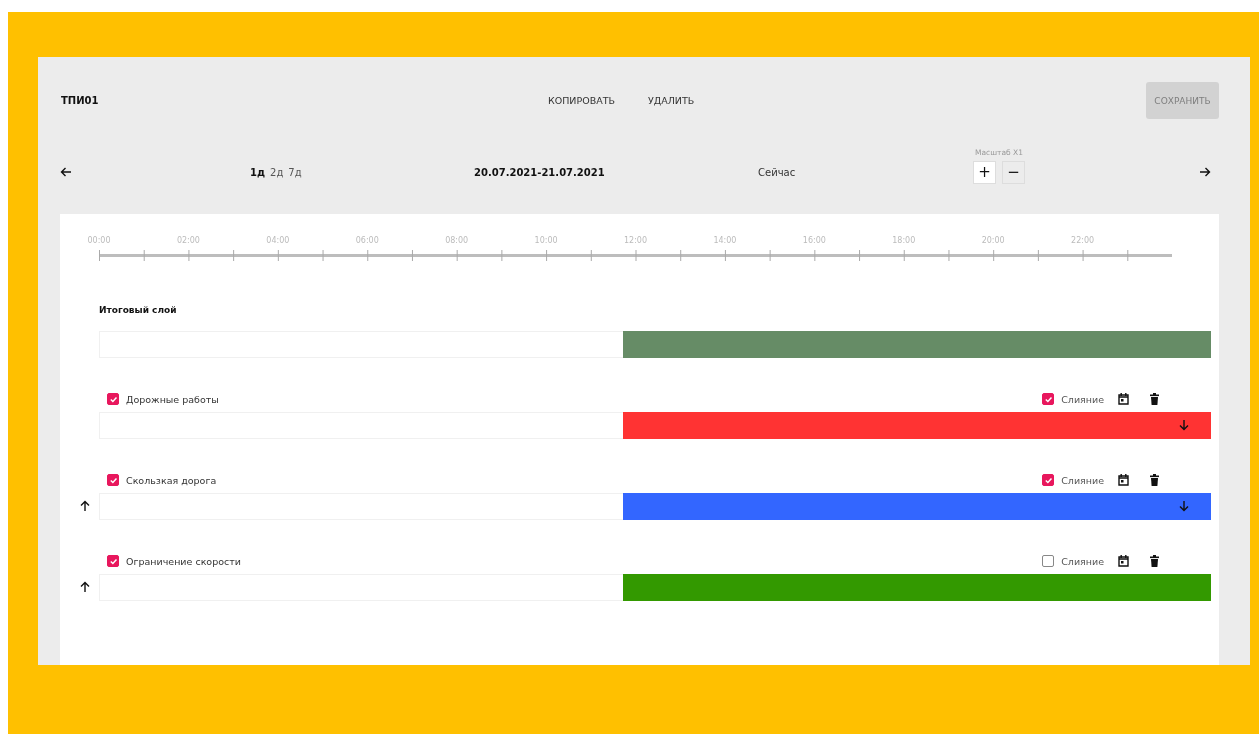  What do you see at coordinates (671, 100) in the screenshot?
I see `action-link: УДАЛИТЬ` at bounding box center [671, 100].